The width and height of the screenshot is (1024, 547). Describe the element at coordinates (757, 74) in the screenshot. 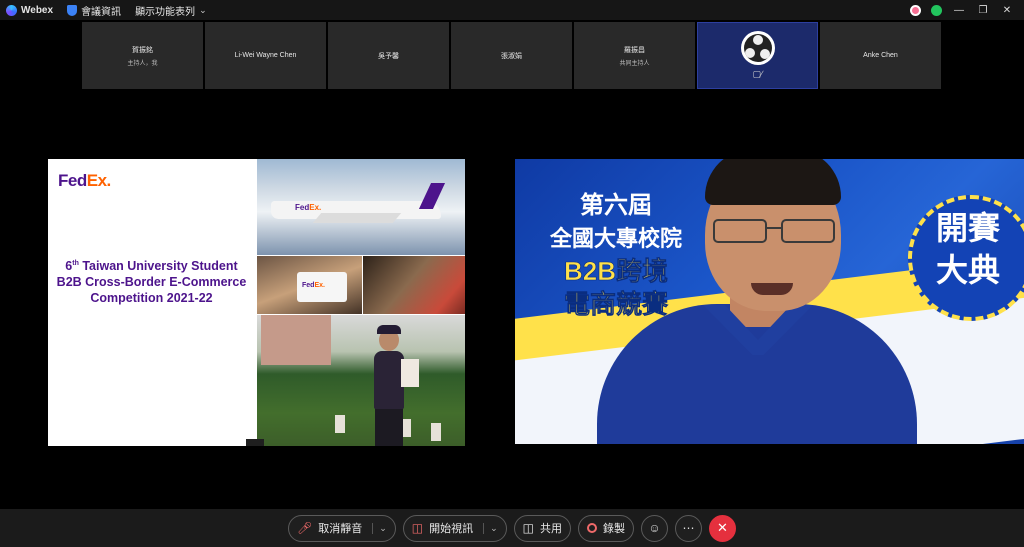

I see `camera-off-icon: ▢∕` at that location.